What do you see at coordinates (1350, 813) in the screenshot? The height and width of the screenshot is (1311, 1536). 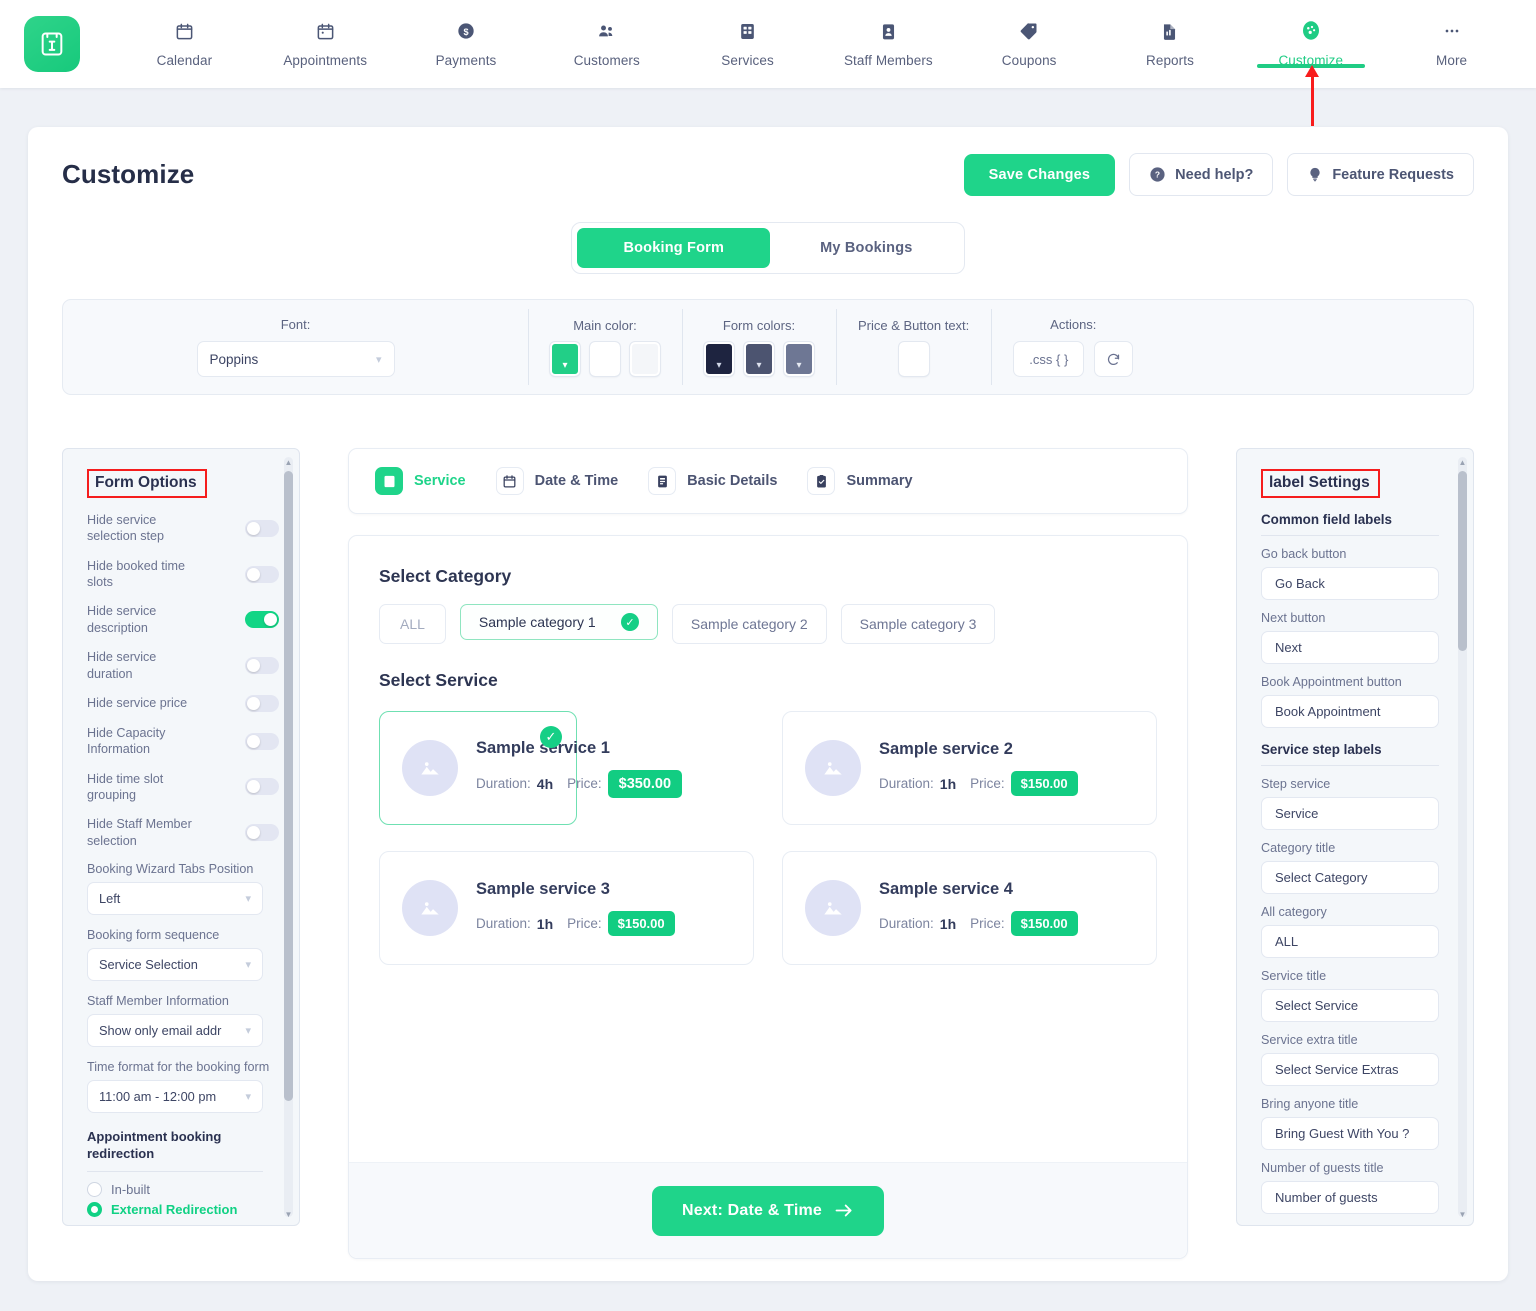 I see `input-step-service: Service` at bounding box center [1350, 813].